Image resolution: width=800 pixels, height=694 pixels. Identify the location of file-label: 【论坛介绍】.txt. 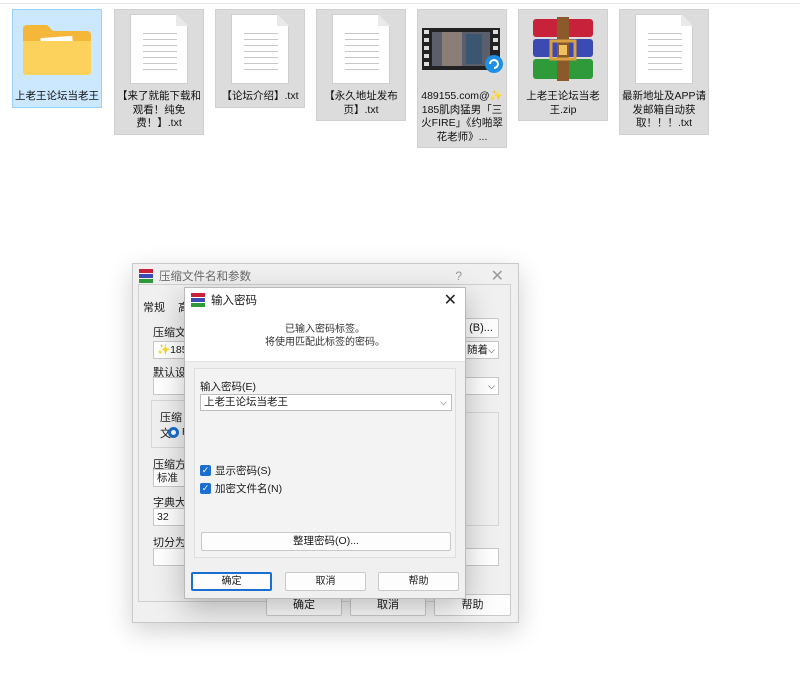
(260, 96).